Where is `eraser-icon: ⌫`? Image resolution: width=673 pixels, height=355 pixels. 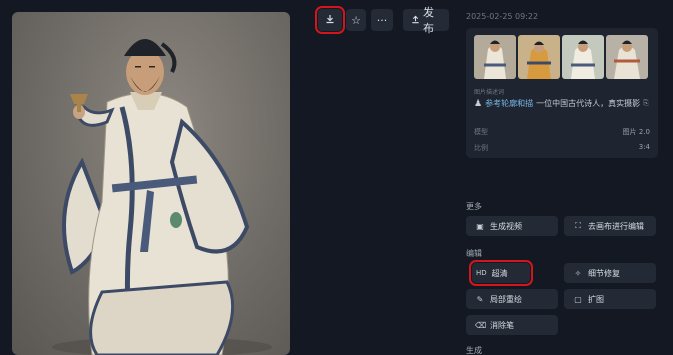 eraser-icon: ⌫ is located at coordinates (481, 325).